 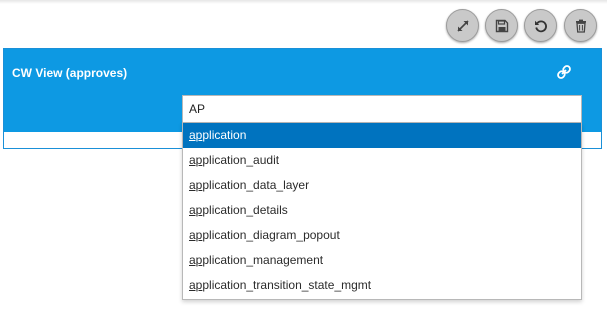 What do you see at coordinates (241, 160) in the screenshot?
I see `option-rest: plication_audit` at bounding box center [241, 160].